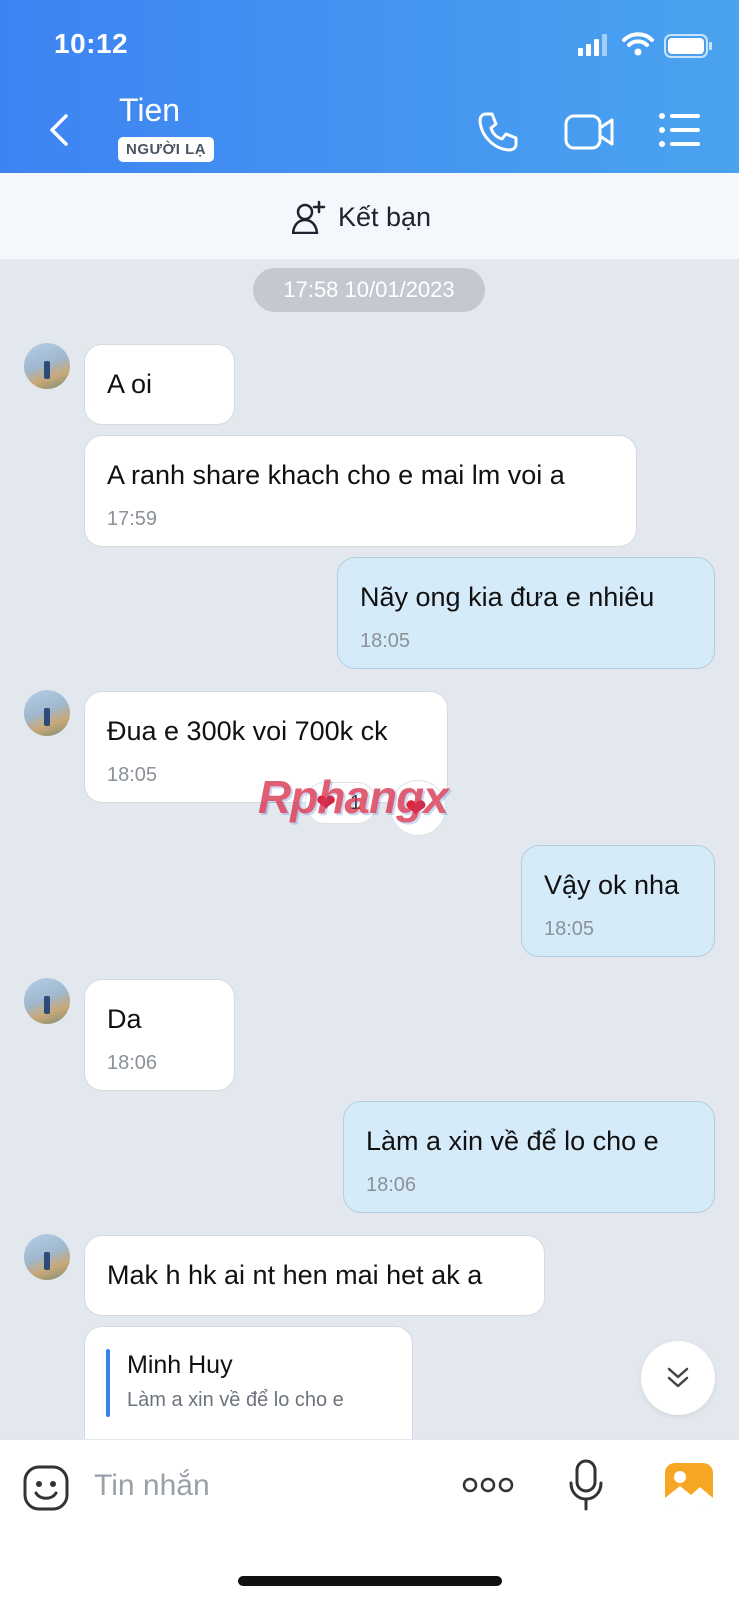 Image resolution: width=739 pixels, height=1601 pixels. I want to click on status-time: 10:12, so click(91, 43).